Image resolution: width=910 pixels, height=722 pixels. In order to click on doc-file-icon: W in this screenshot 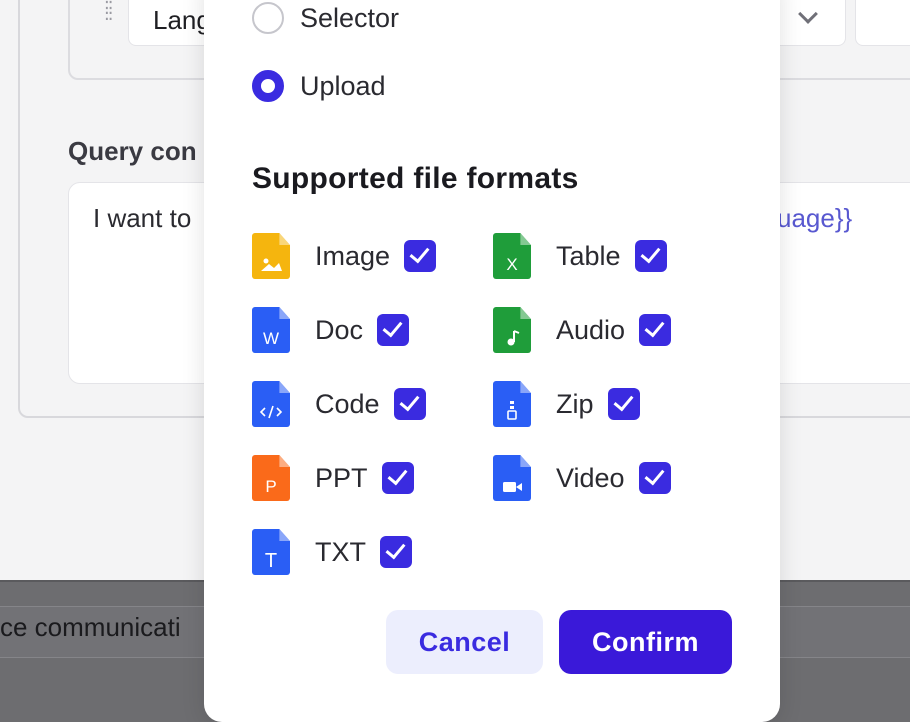, I will do `click(271, 330)`.